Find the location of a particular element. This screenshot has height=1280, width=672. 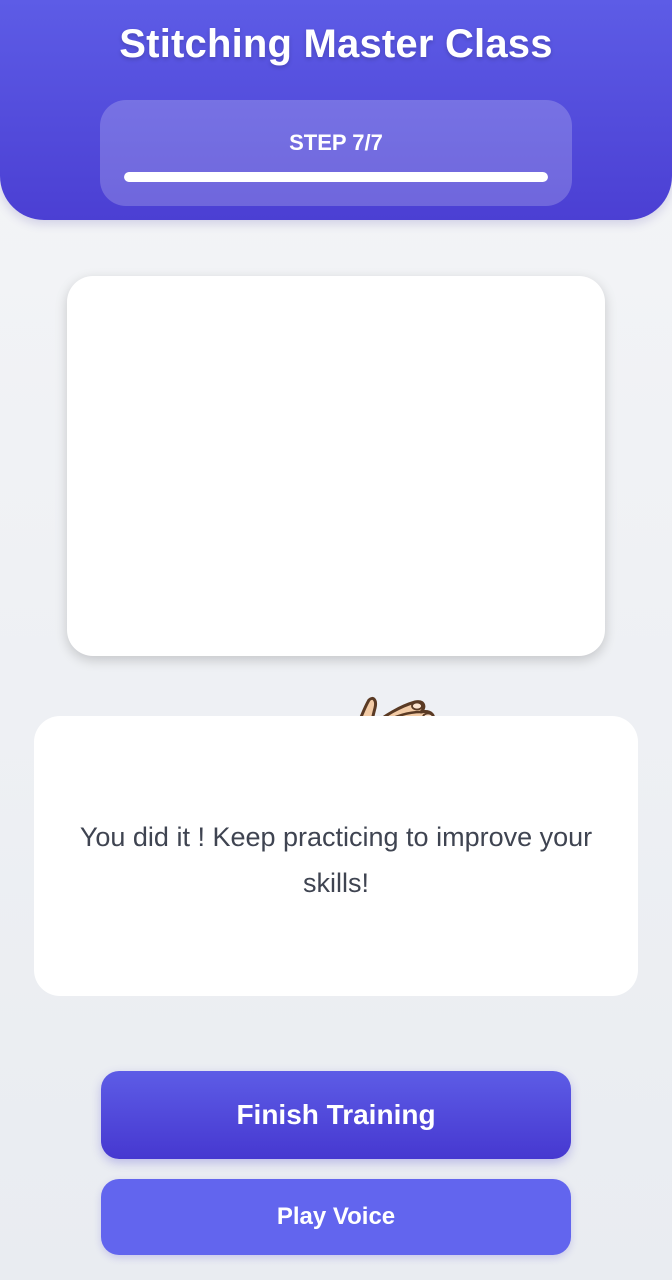

step-counter: STEP 7/7 is located at coordinates (336, 142).